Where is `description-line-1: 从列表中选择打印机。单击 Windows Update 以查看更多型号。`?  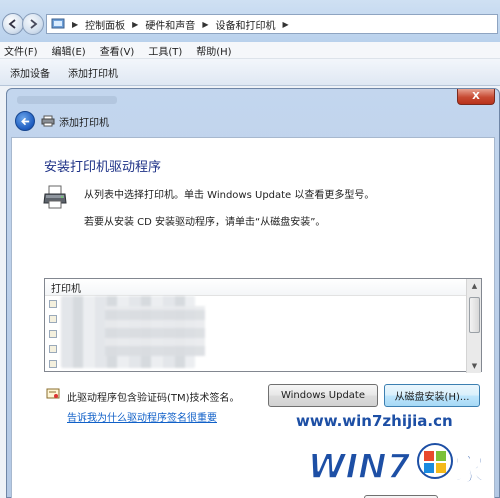 description-line-1: 从列表中选择打印机。单击 Windows Update 以查看更多型号。 is located at coordinates (229, 195).